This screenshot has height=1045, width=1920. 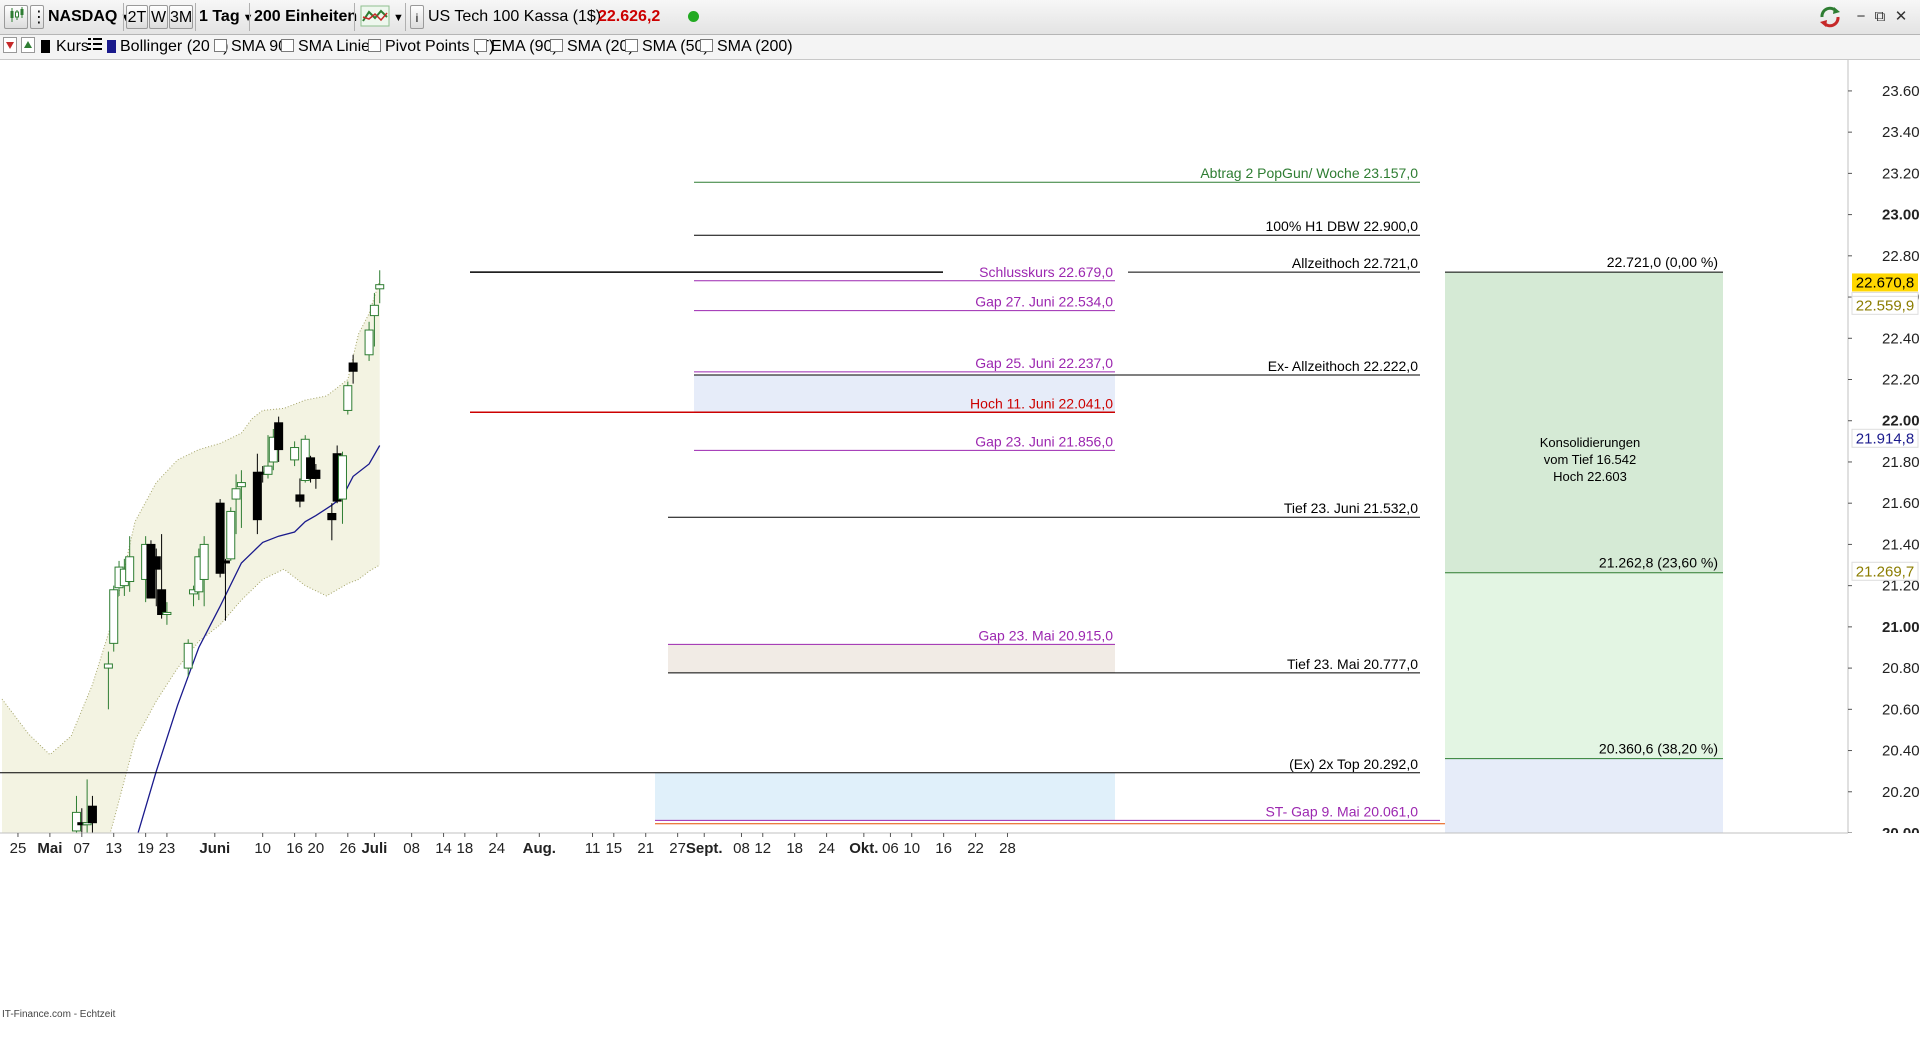 What do you see at coordinates (1861, 17) in the screenshot?
I see `minimize-icon: −` at bounding box center [1861, 17].